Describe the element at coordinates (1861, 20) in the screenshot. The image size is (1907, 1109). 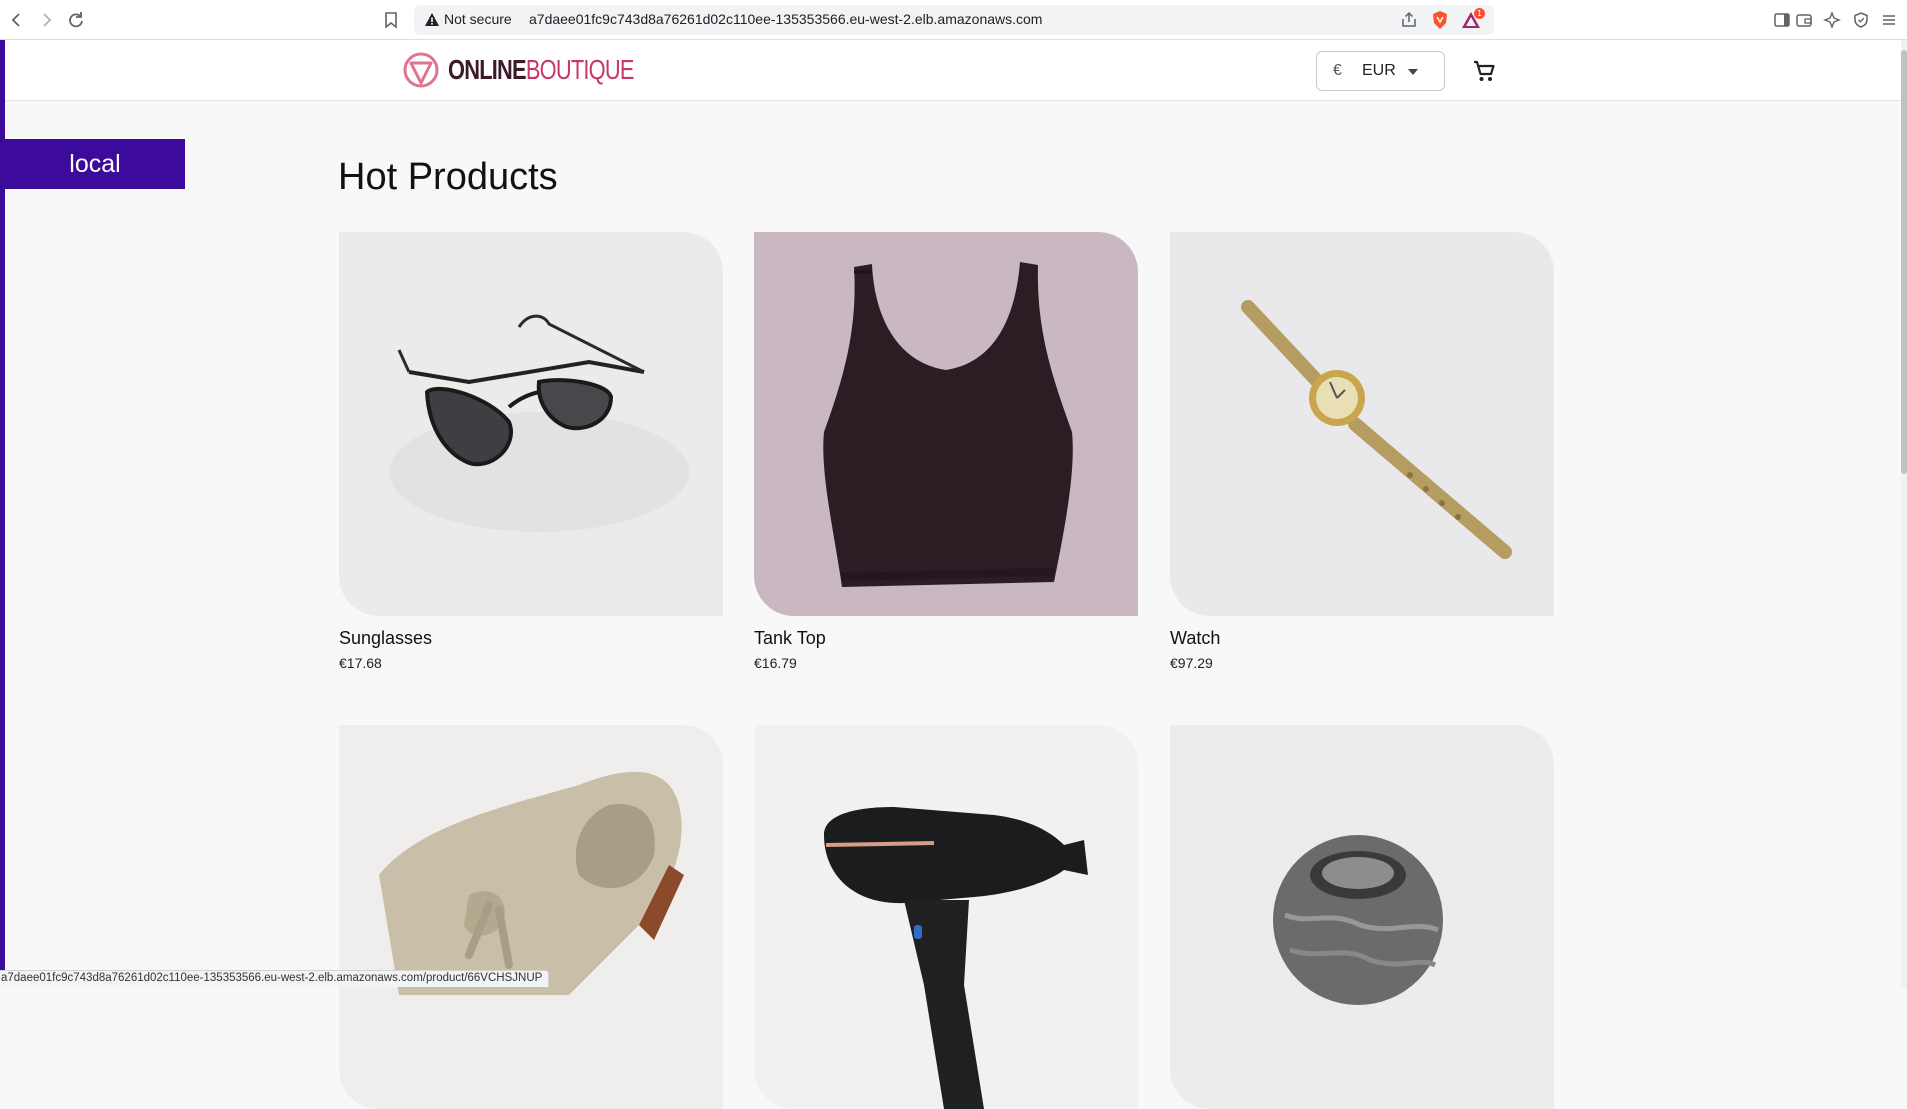
I see `vpn-shield-icon` at that location.